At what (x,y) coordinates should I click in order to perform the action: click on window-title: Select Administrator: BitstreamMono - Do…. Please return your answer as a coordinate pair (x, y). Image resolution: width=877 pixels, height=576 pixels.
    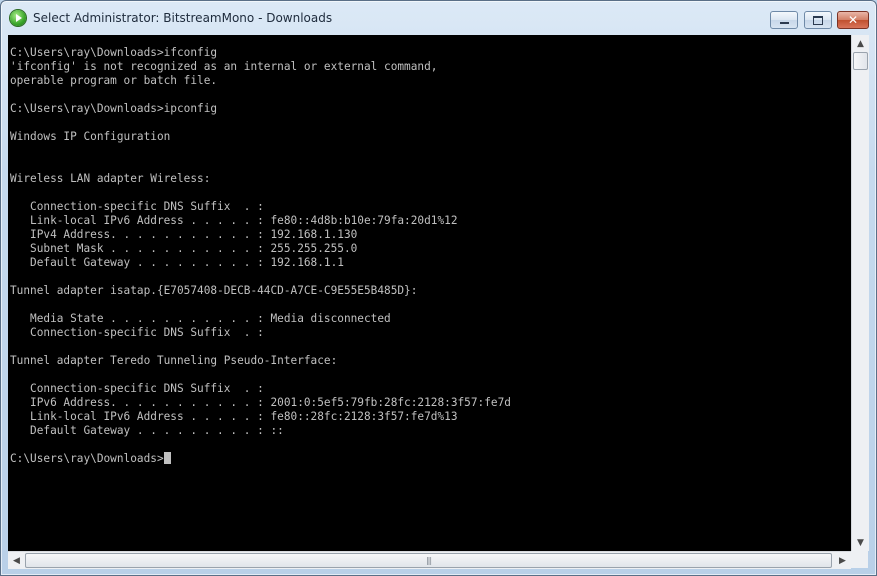
    Looking at the image, I should click on (183, 18).